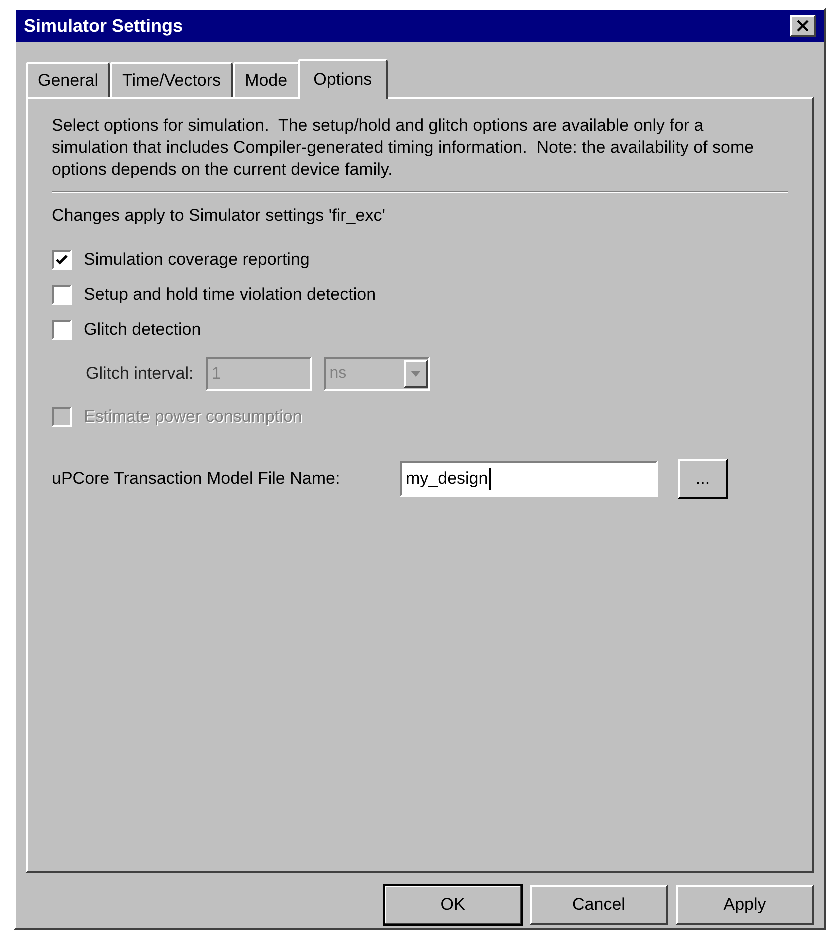 The height and width of the screenshot is (938, 828). What do you see at coordinates (404, 148) in the screenshot?
I see `description-text: Select options for simulation. The setup/hold and glitch options are available only for a simulation that includes Compiler-generated timing information. Note: the availability of some options depends on the current device family.` at bounding box center [404, 148].